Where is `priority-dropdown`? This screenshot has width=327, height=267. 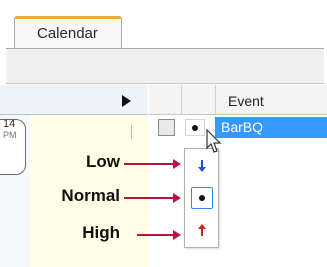
priority-dropdown is located at coordinates (201, 198).